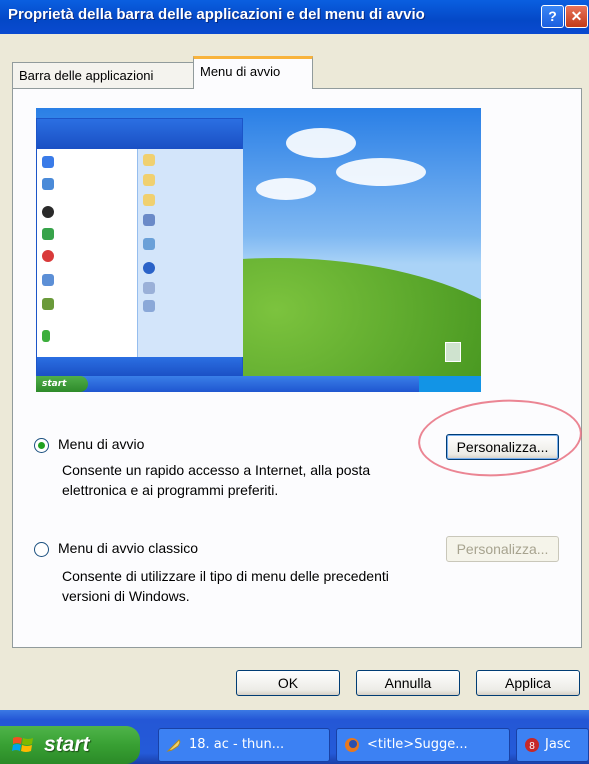 This screenshot has height=764, width=589. I want to click on svg-text: 8, so click(532, 746).